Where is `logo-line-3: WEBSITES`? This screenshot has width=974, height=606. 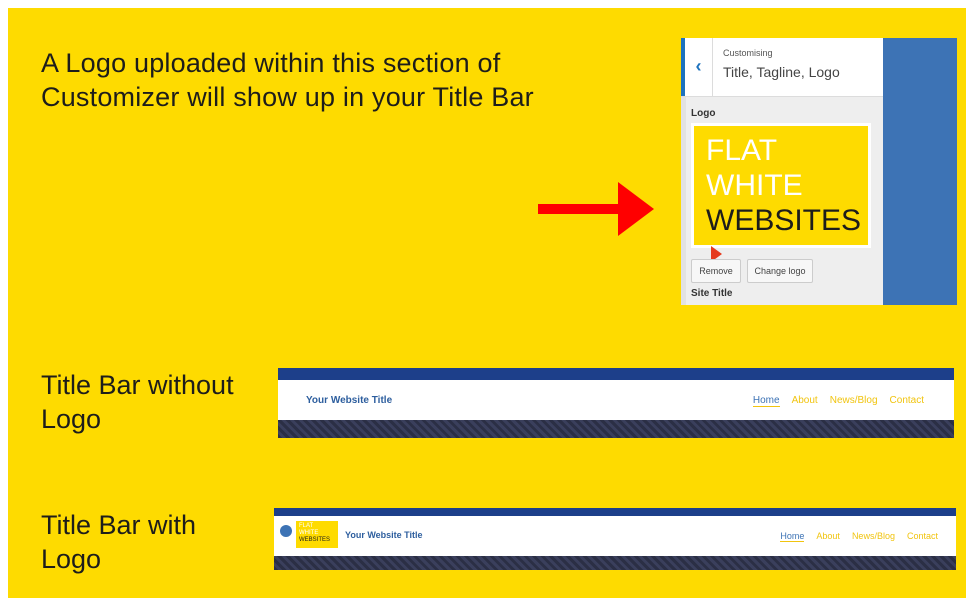
logo-line-3: WEBSITES is located at coordinates (784, 220).